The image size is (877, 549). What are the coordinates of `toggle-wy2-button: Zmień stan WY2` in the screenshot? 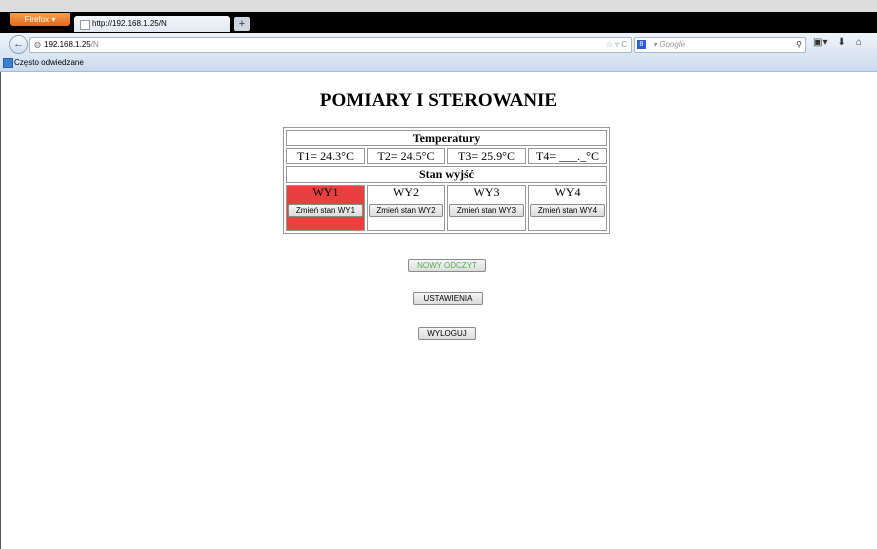 It's located at (406, 210).